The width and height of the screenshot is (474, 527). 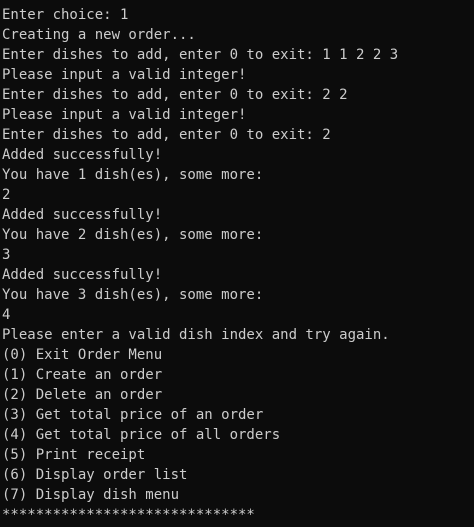 I want to click on menu-option-create-order: (1) Create an order, so click(x=82, y=375).